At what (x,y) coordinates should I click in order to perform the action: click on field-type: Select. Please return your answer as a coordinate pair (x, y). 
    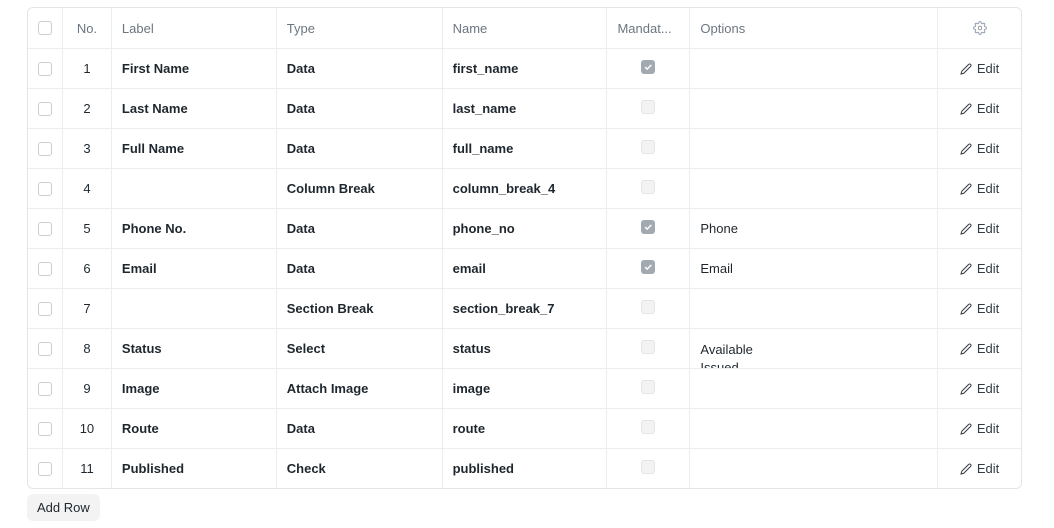
    Looking at the image, I should click on (358, 348).